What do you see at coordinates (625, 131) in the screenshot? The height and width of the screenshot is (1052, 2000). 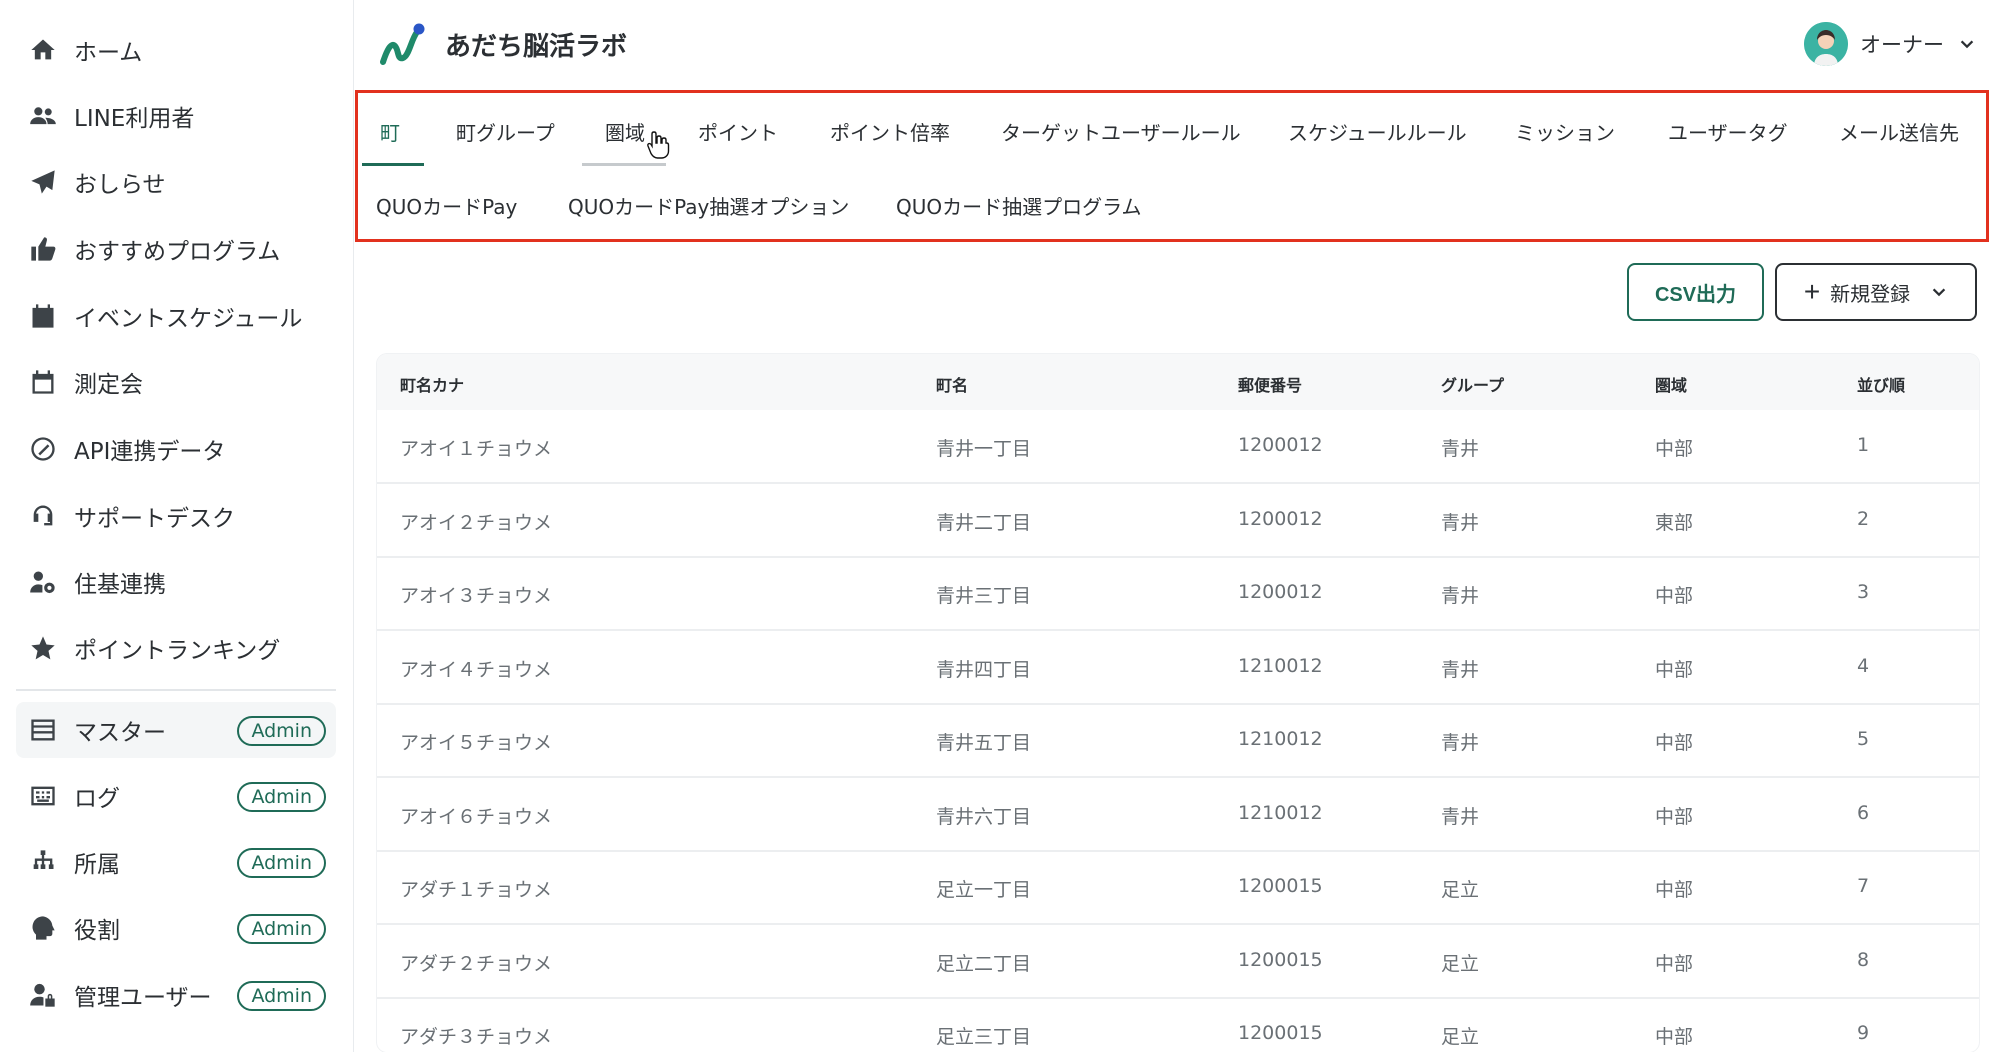 I see `tab-area: 圏域` at bounding box center [625, 131].